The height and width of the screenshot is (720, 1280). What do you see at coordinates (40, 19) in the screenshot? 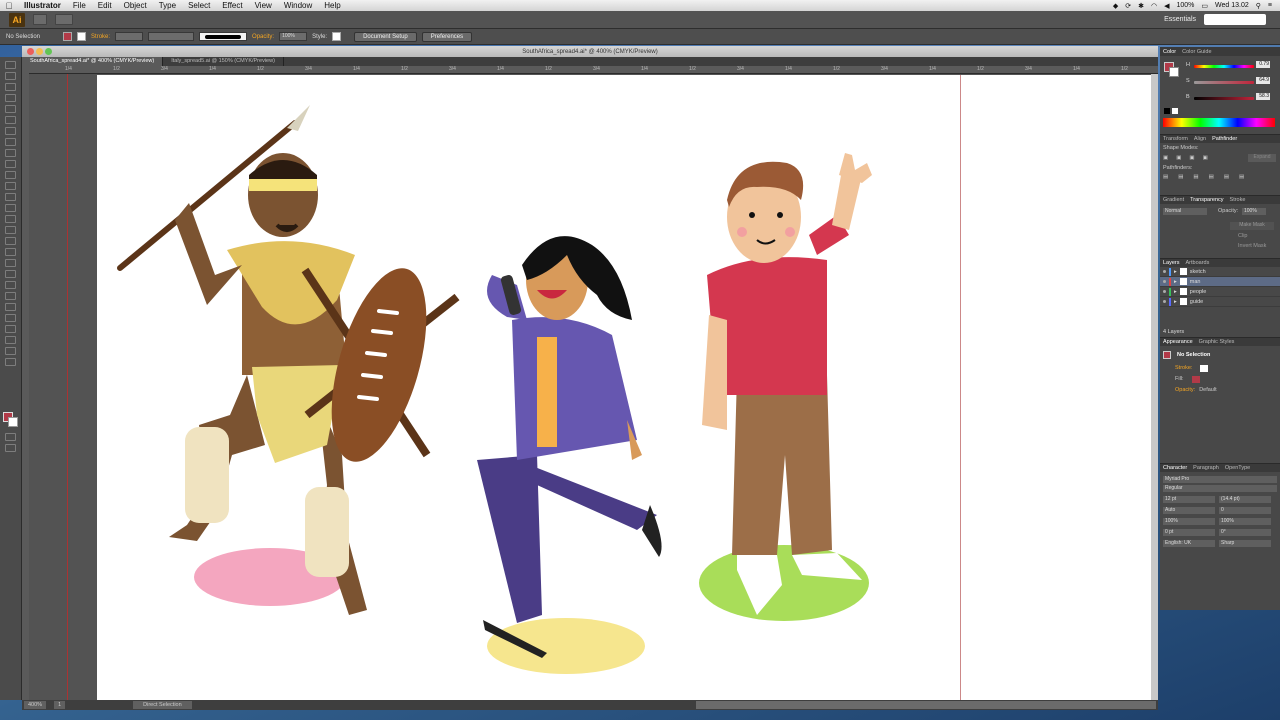
I see `bridge-button` at bounding box center [40, 19].